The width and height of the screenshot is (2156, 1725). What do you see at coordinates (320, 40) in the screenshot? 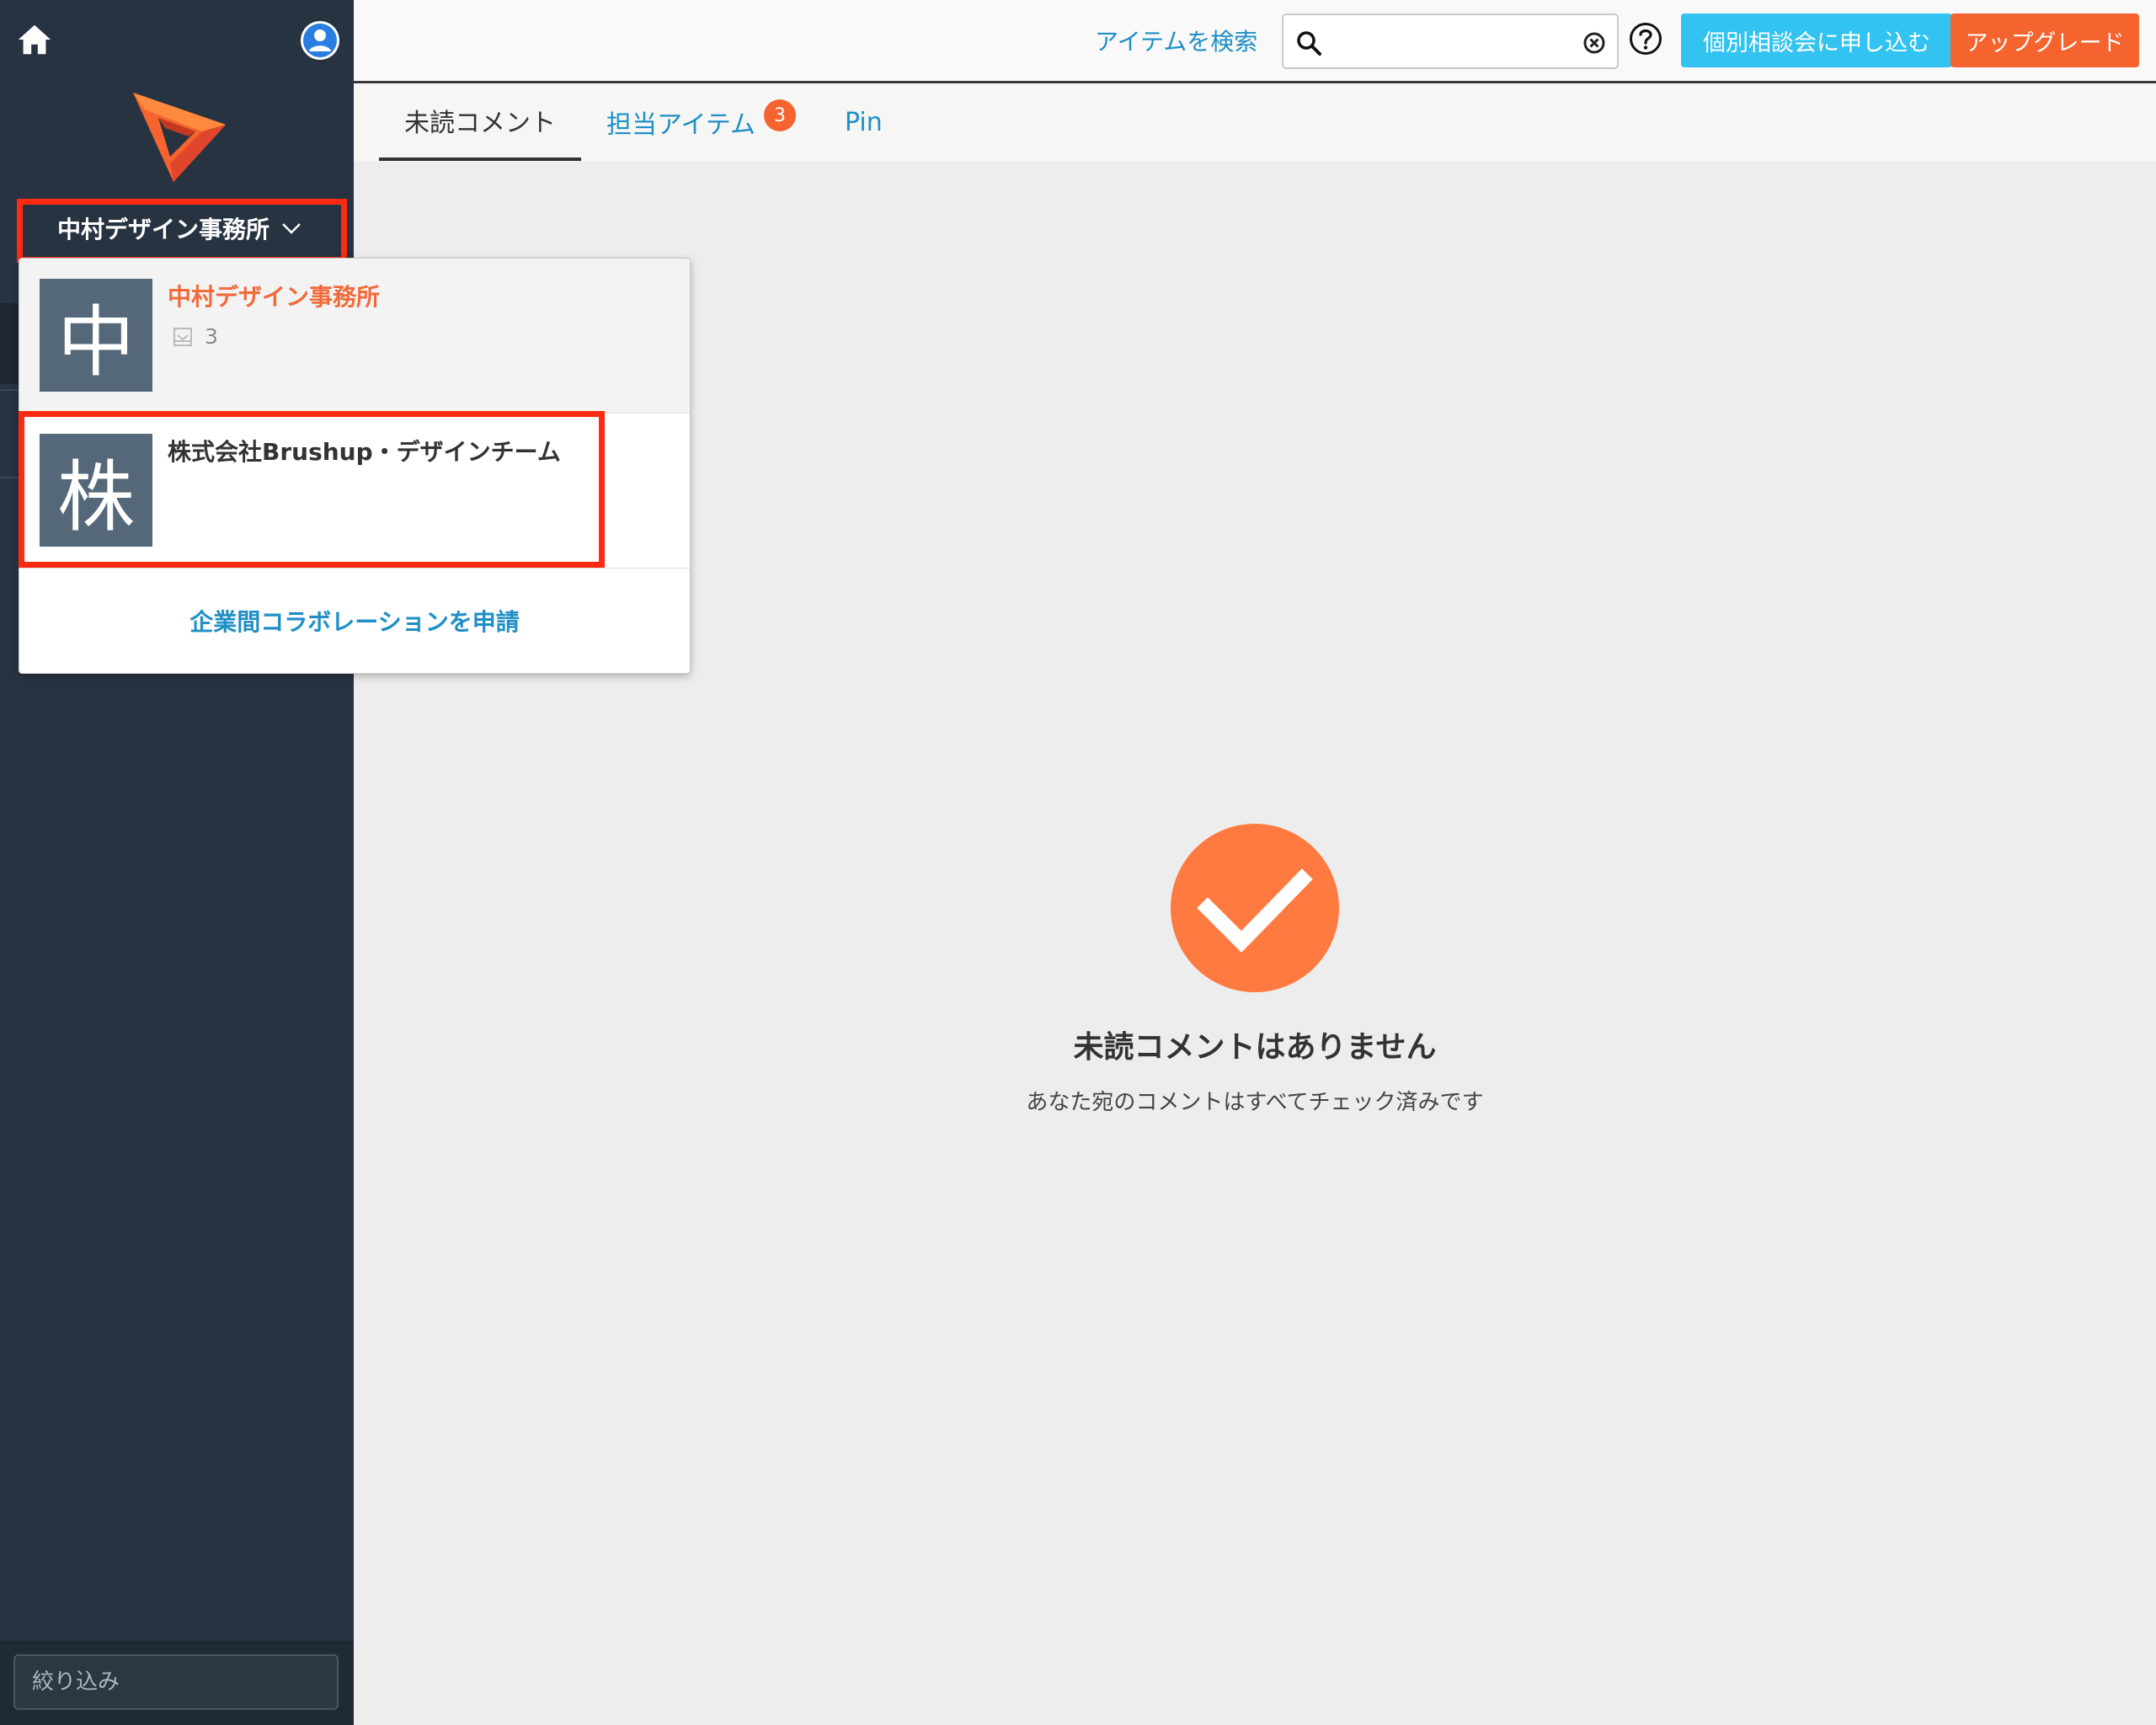
I see `user-avatar-icon` at bounding box center [320, 40].